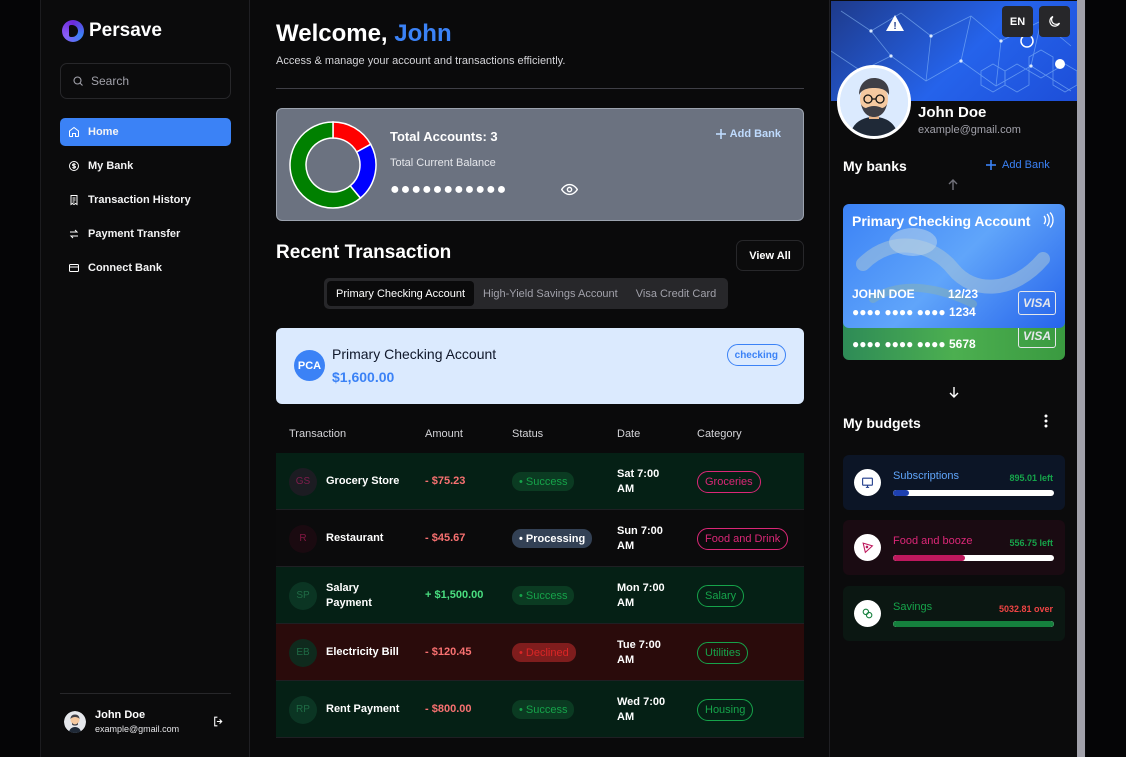 Image resolution: width=1126 pixels, height=757 pixels. I want to click on card-icon, so click(74, 268).